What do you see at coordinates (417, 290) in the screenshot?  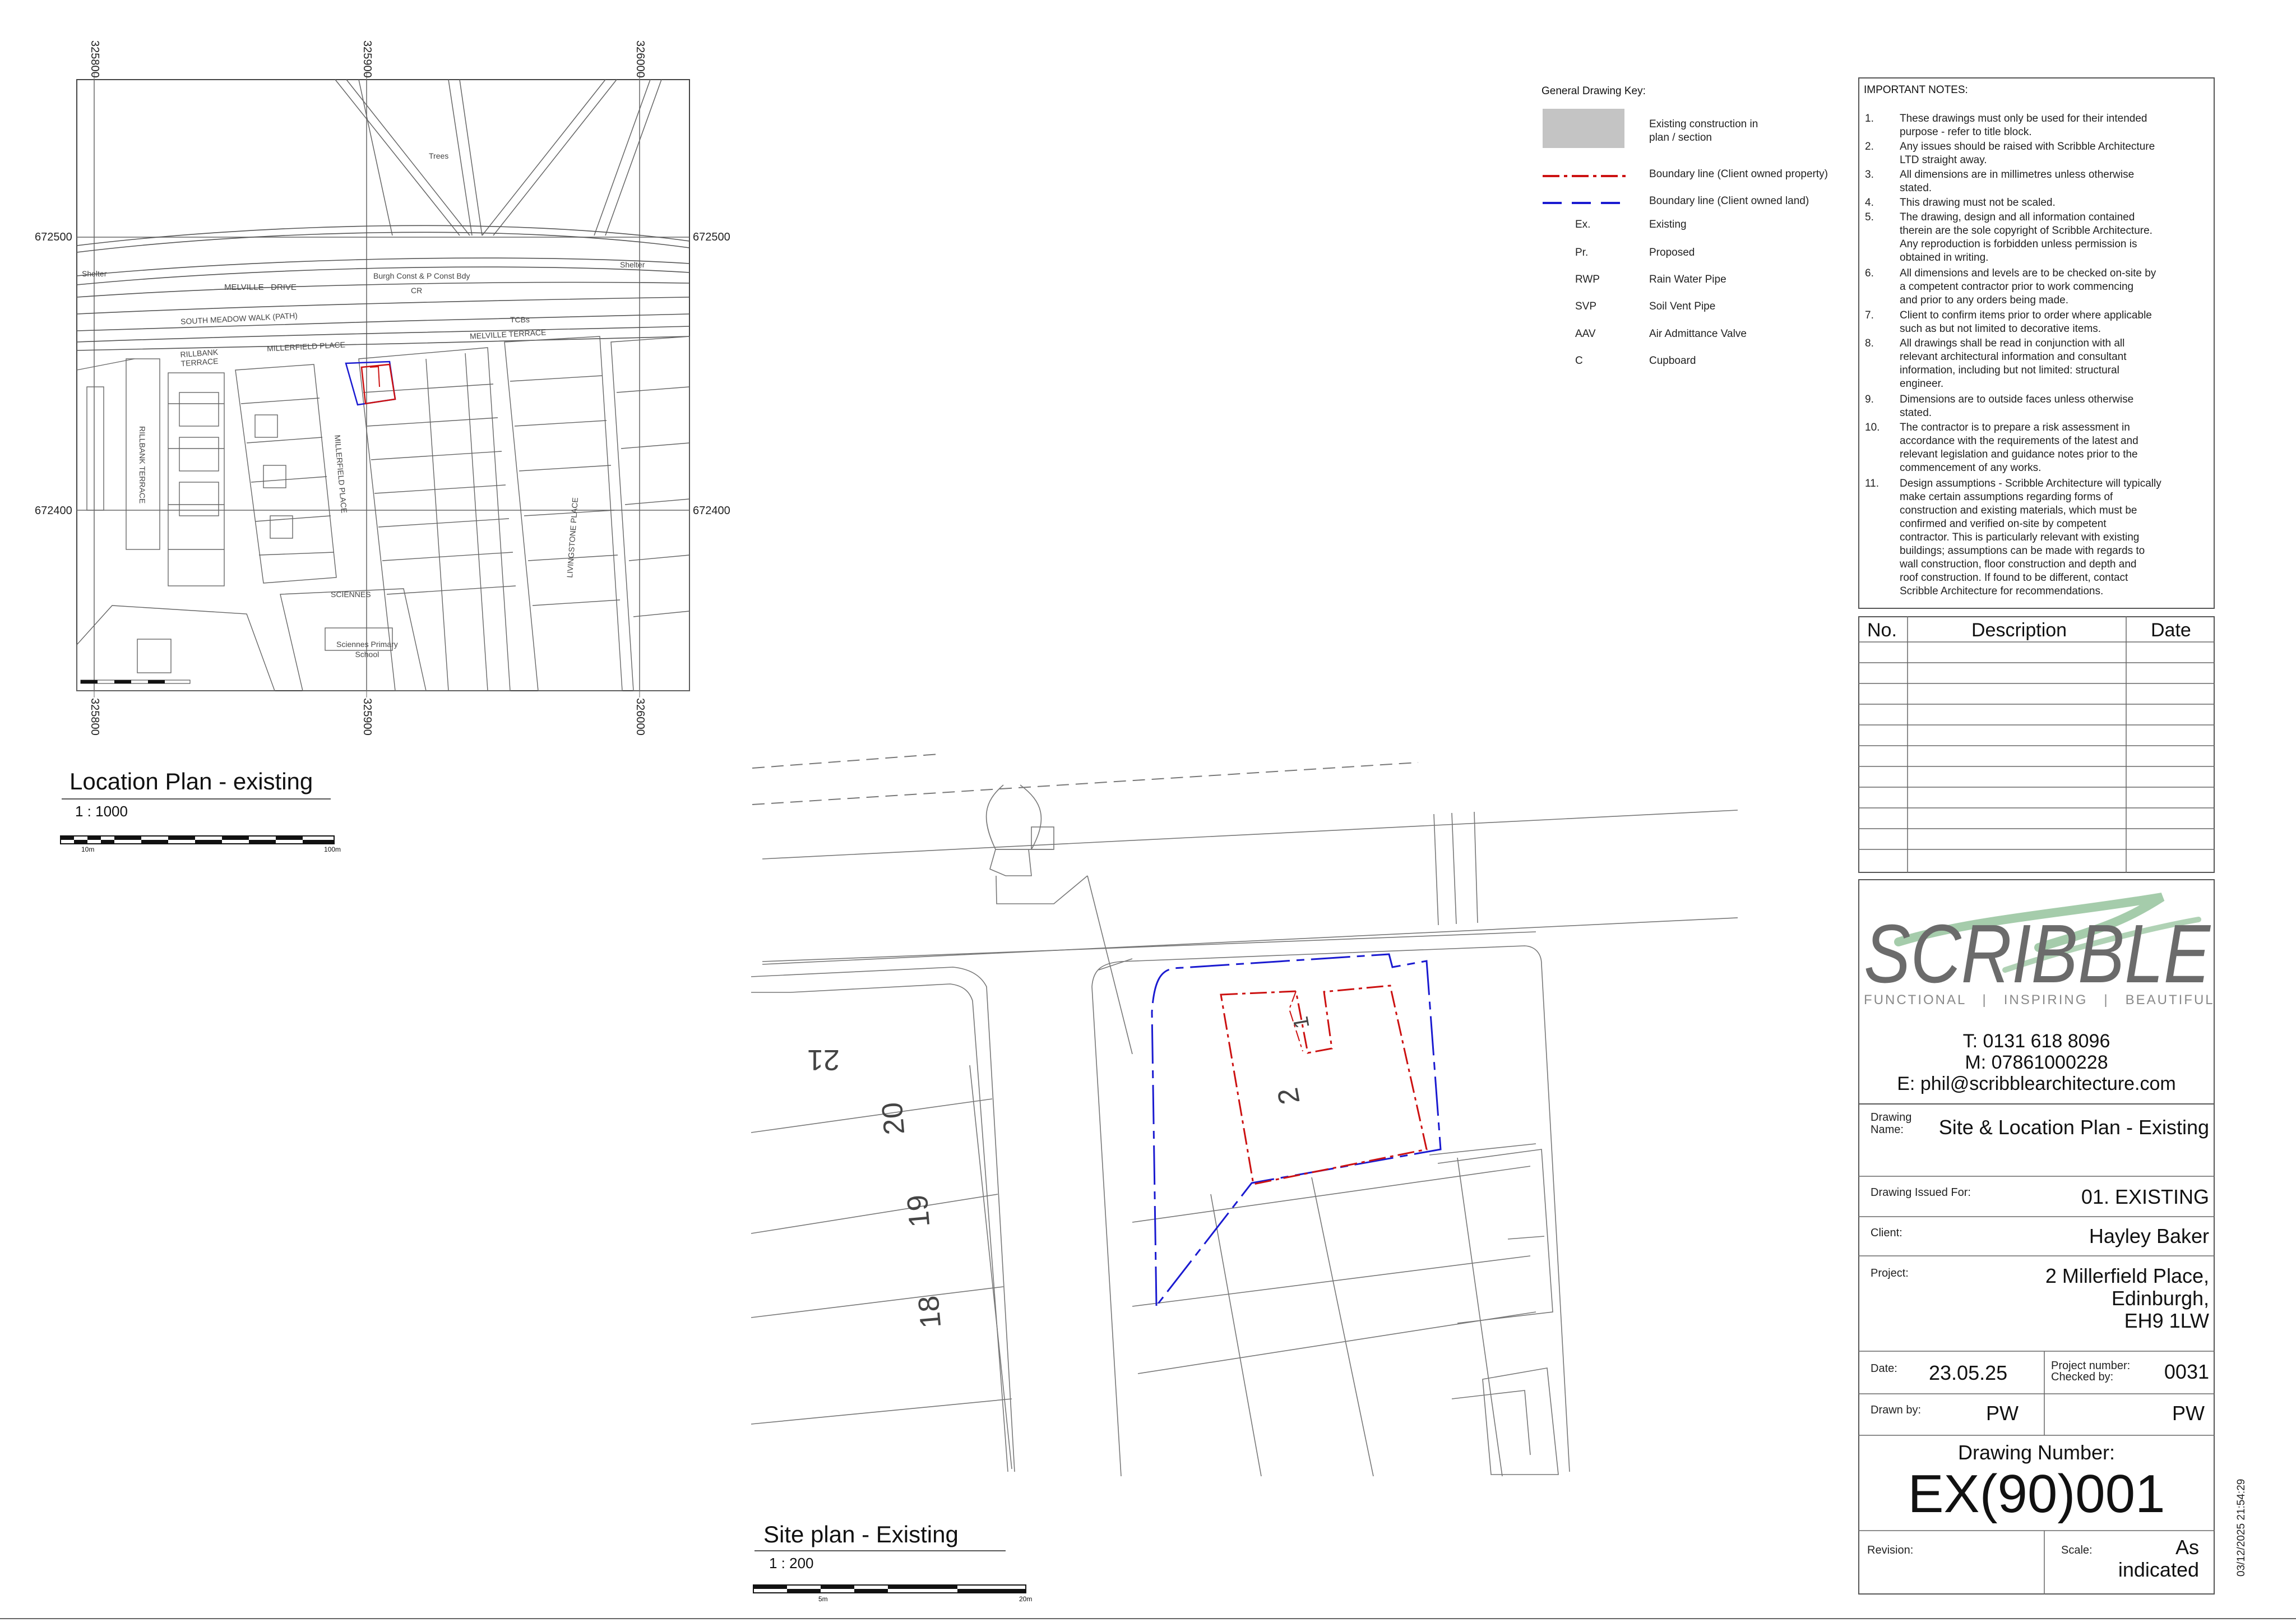 I see `map-label-cr: CR` at bounding box center [417, 290].